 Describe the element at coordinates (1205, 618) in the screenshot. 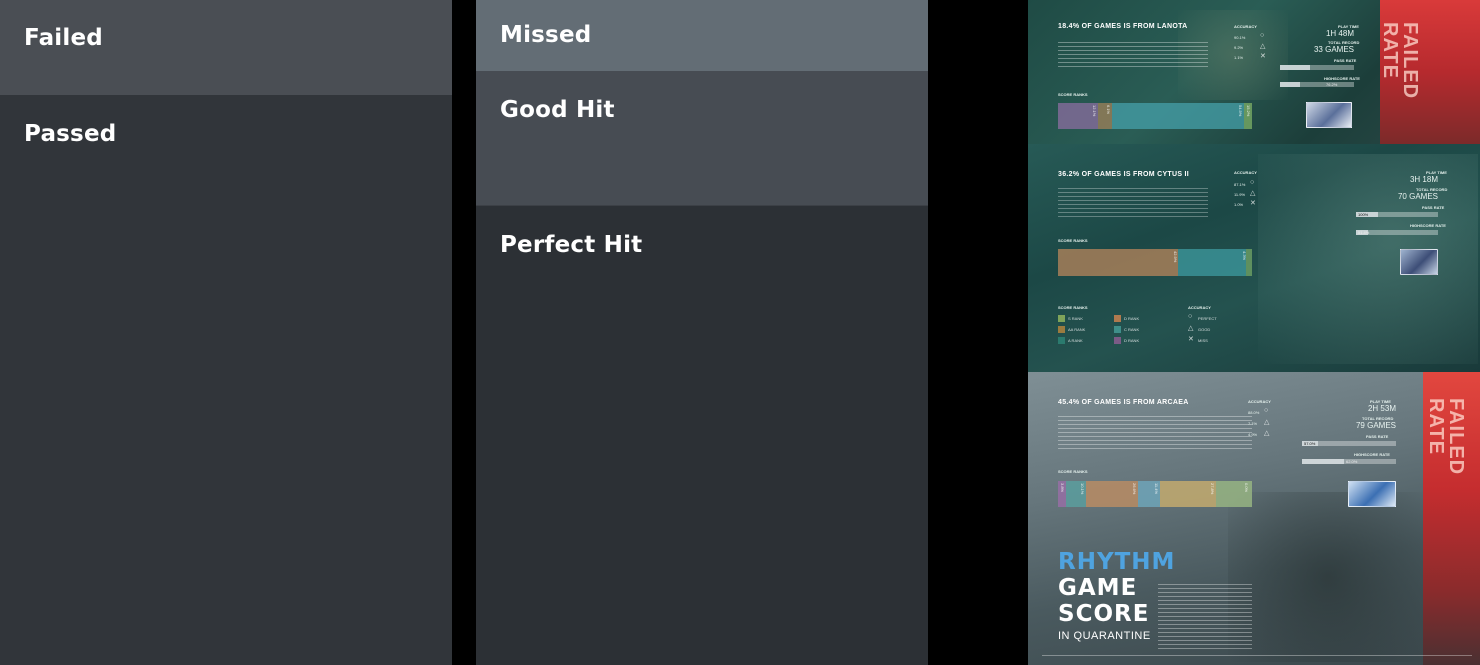

I see `poster-body-text` at that location.